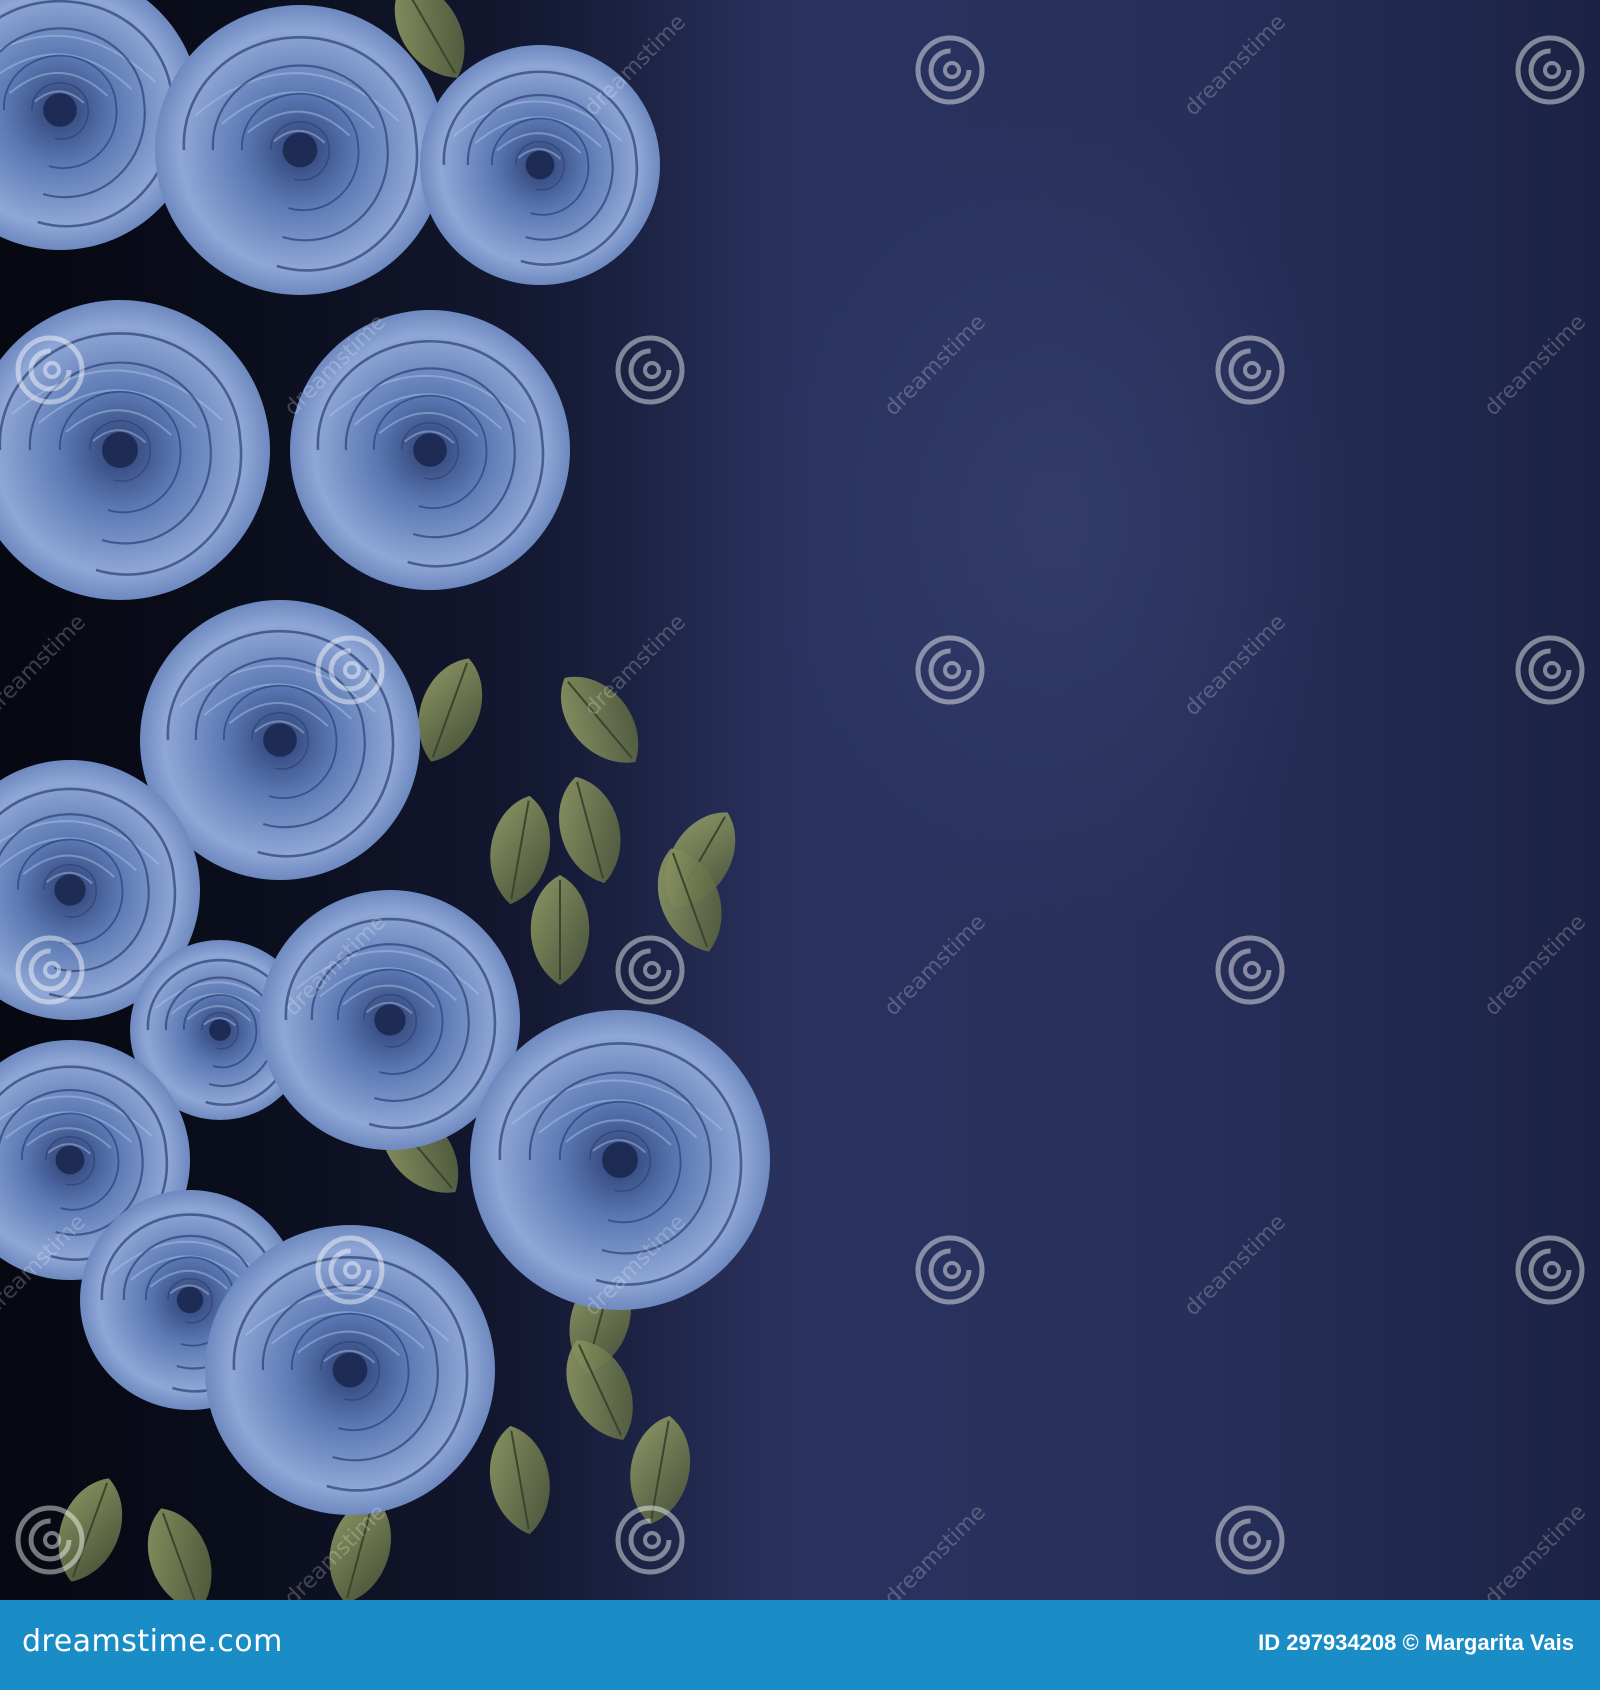 The image size is (1600, 1690). What do you see at coordinates (1269, 1642) in the screenshot?
I see `image-id-label: ID` at bounding box center [1269, 1642].